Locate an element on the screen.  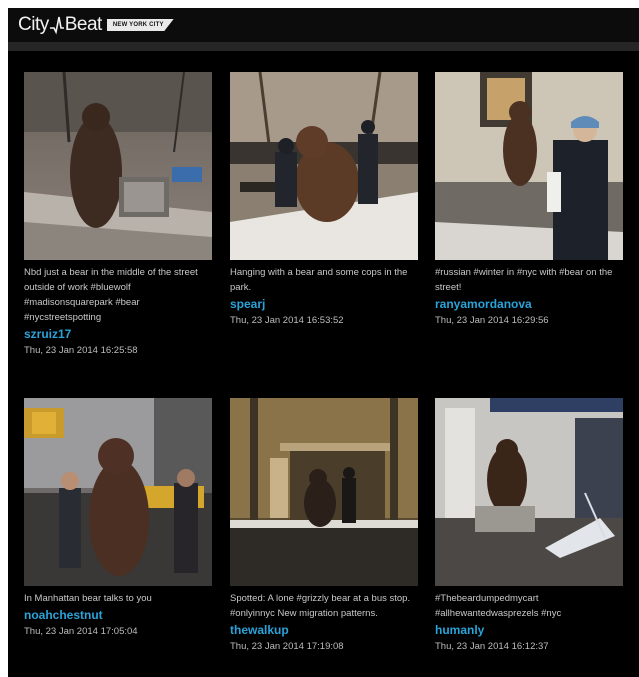
top-bar: City Beat NEW YORK CITY is located at coordinates (323, 25).